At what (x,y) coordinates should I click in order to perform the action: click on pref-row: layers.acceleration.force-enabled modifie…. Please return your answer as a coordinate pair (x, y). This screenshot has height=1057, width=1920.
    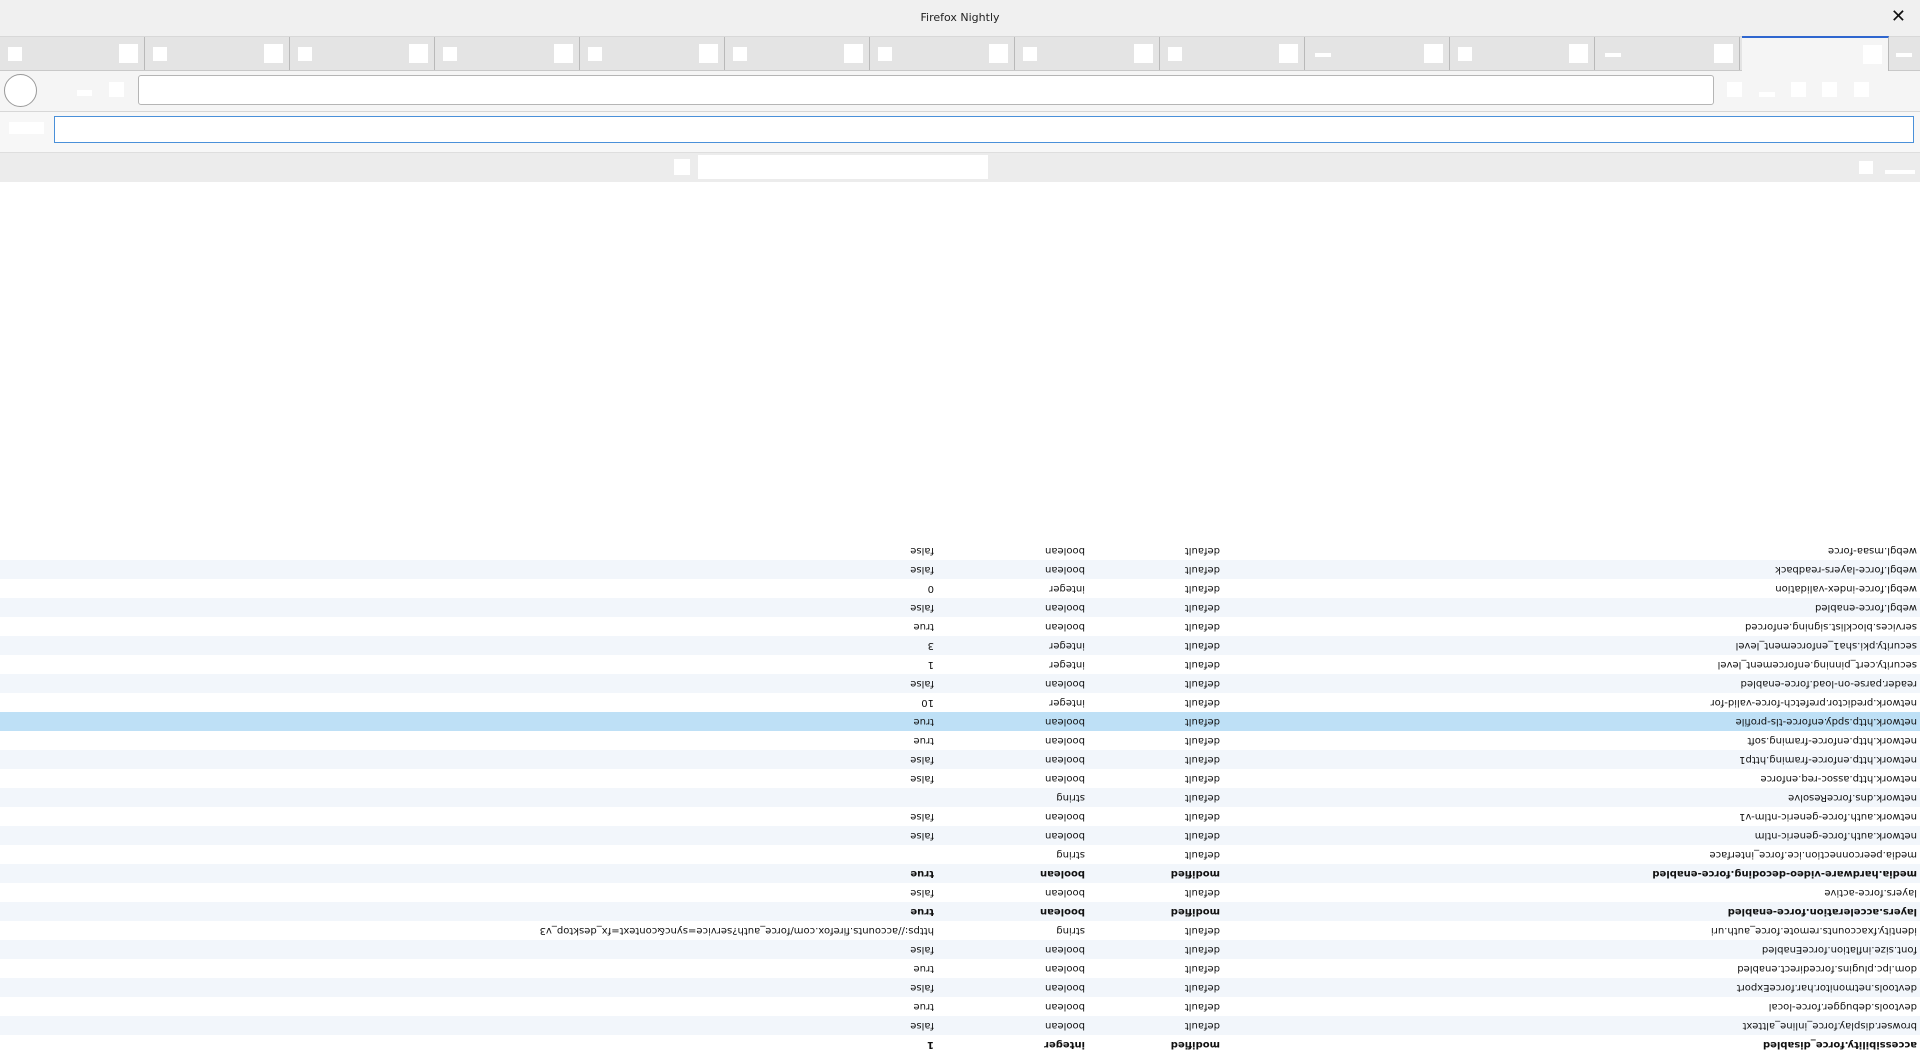
    Looking at the image, I should click on (960, 911).